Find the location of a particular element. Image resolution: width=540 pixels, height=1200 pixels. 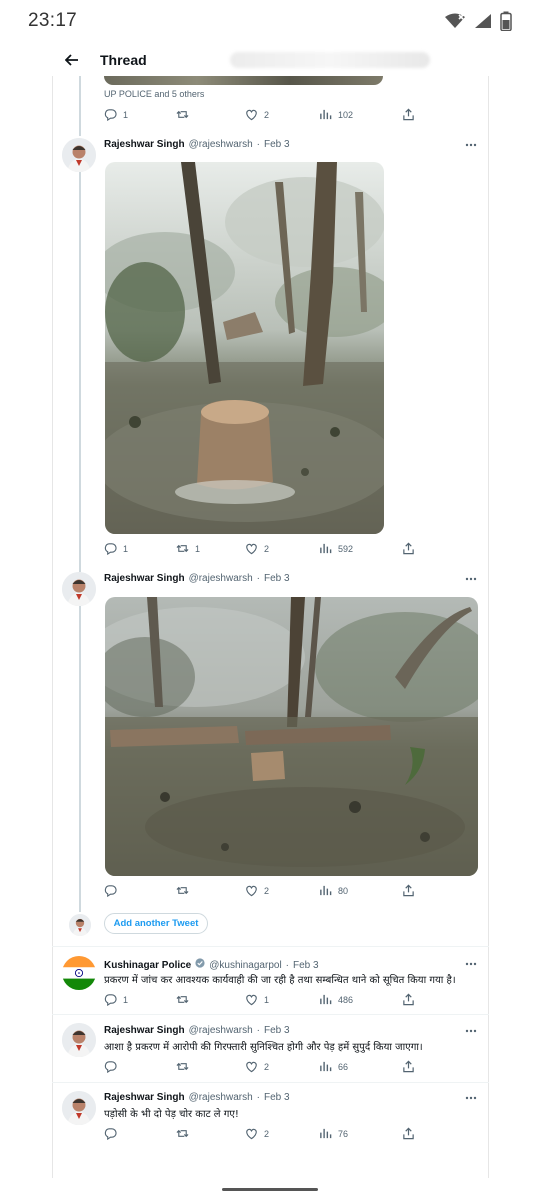

like-count: 2 is located at coordinates (267, 114).